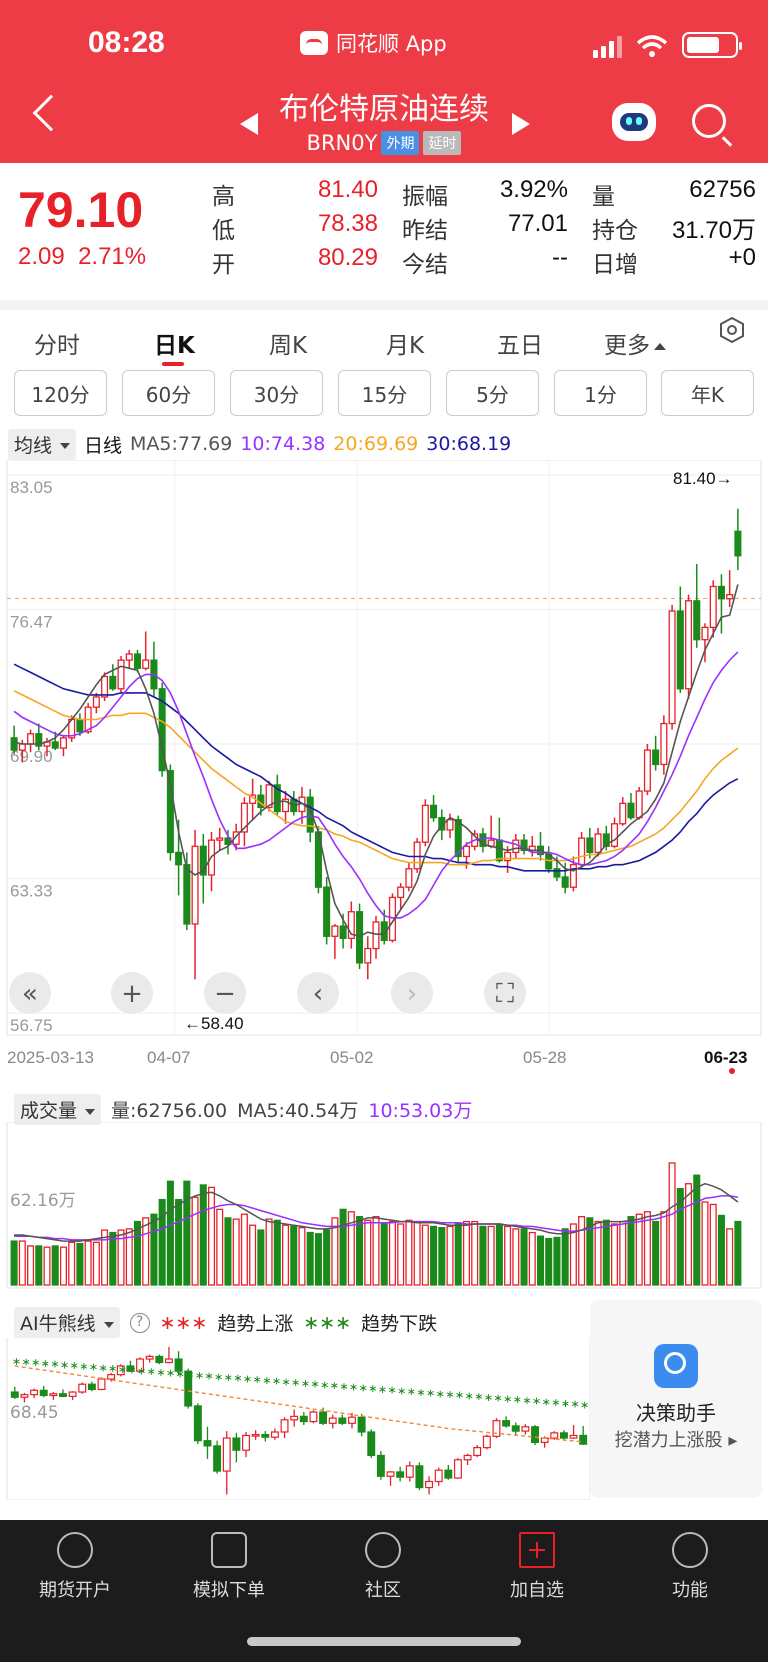 The width and height of the screenshot is (768, 1662). Describe the element at coordinates (600, 393) in the screenshot. I see `period-1min: 1分` at that location.